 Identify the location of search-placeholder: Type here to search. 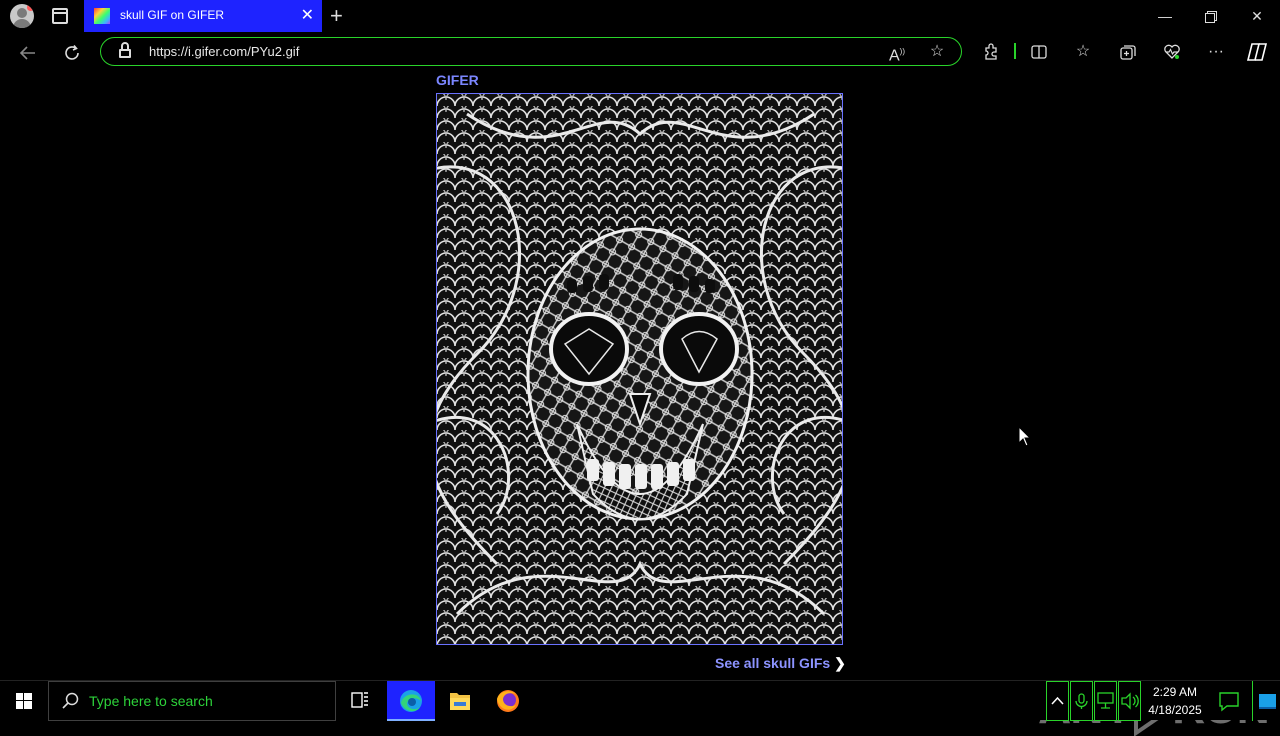
(151, 701).